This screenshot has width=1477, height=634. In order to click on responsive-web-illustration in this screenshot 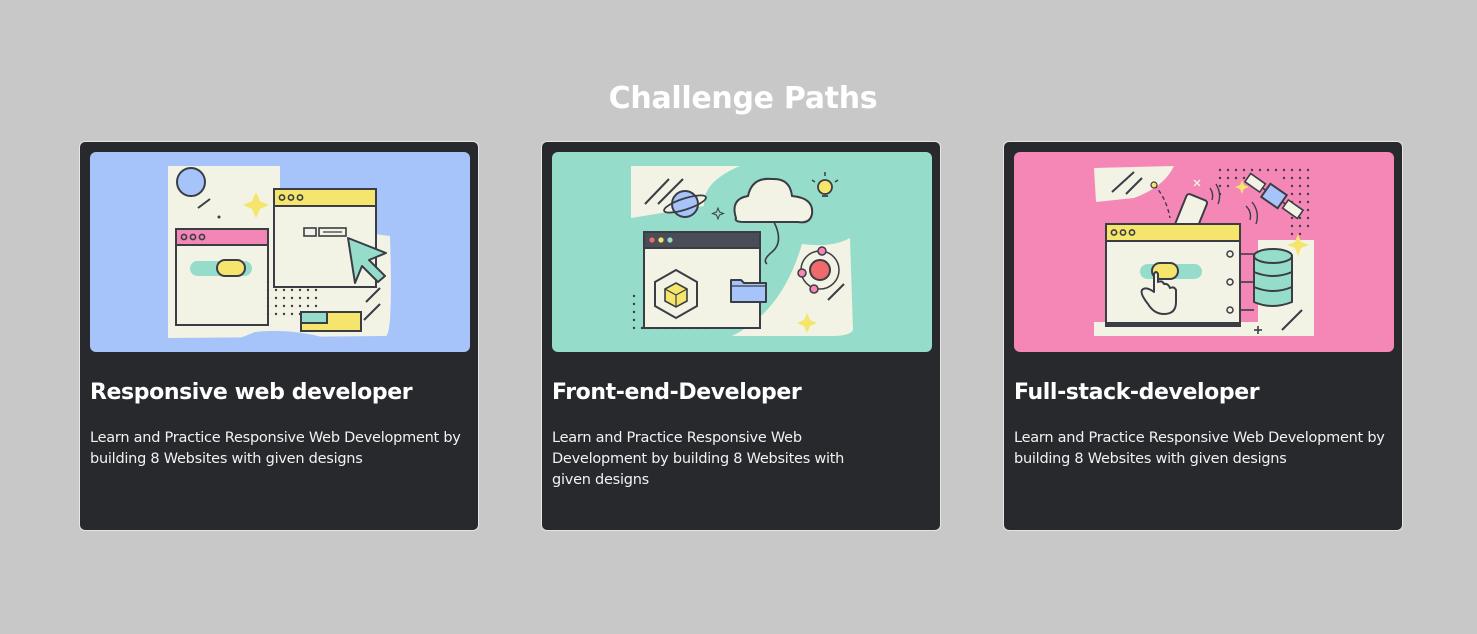, I will do `click(280, 252)`.